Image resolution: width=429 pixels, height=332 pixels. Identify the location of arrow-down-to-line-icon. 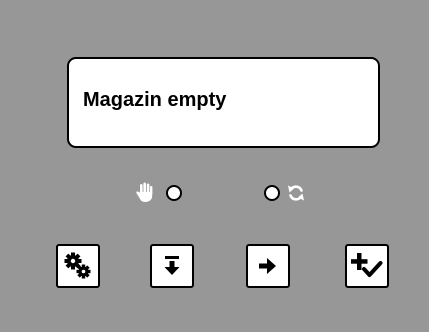
(172, 265).